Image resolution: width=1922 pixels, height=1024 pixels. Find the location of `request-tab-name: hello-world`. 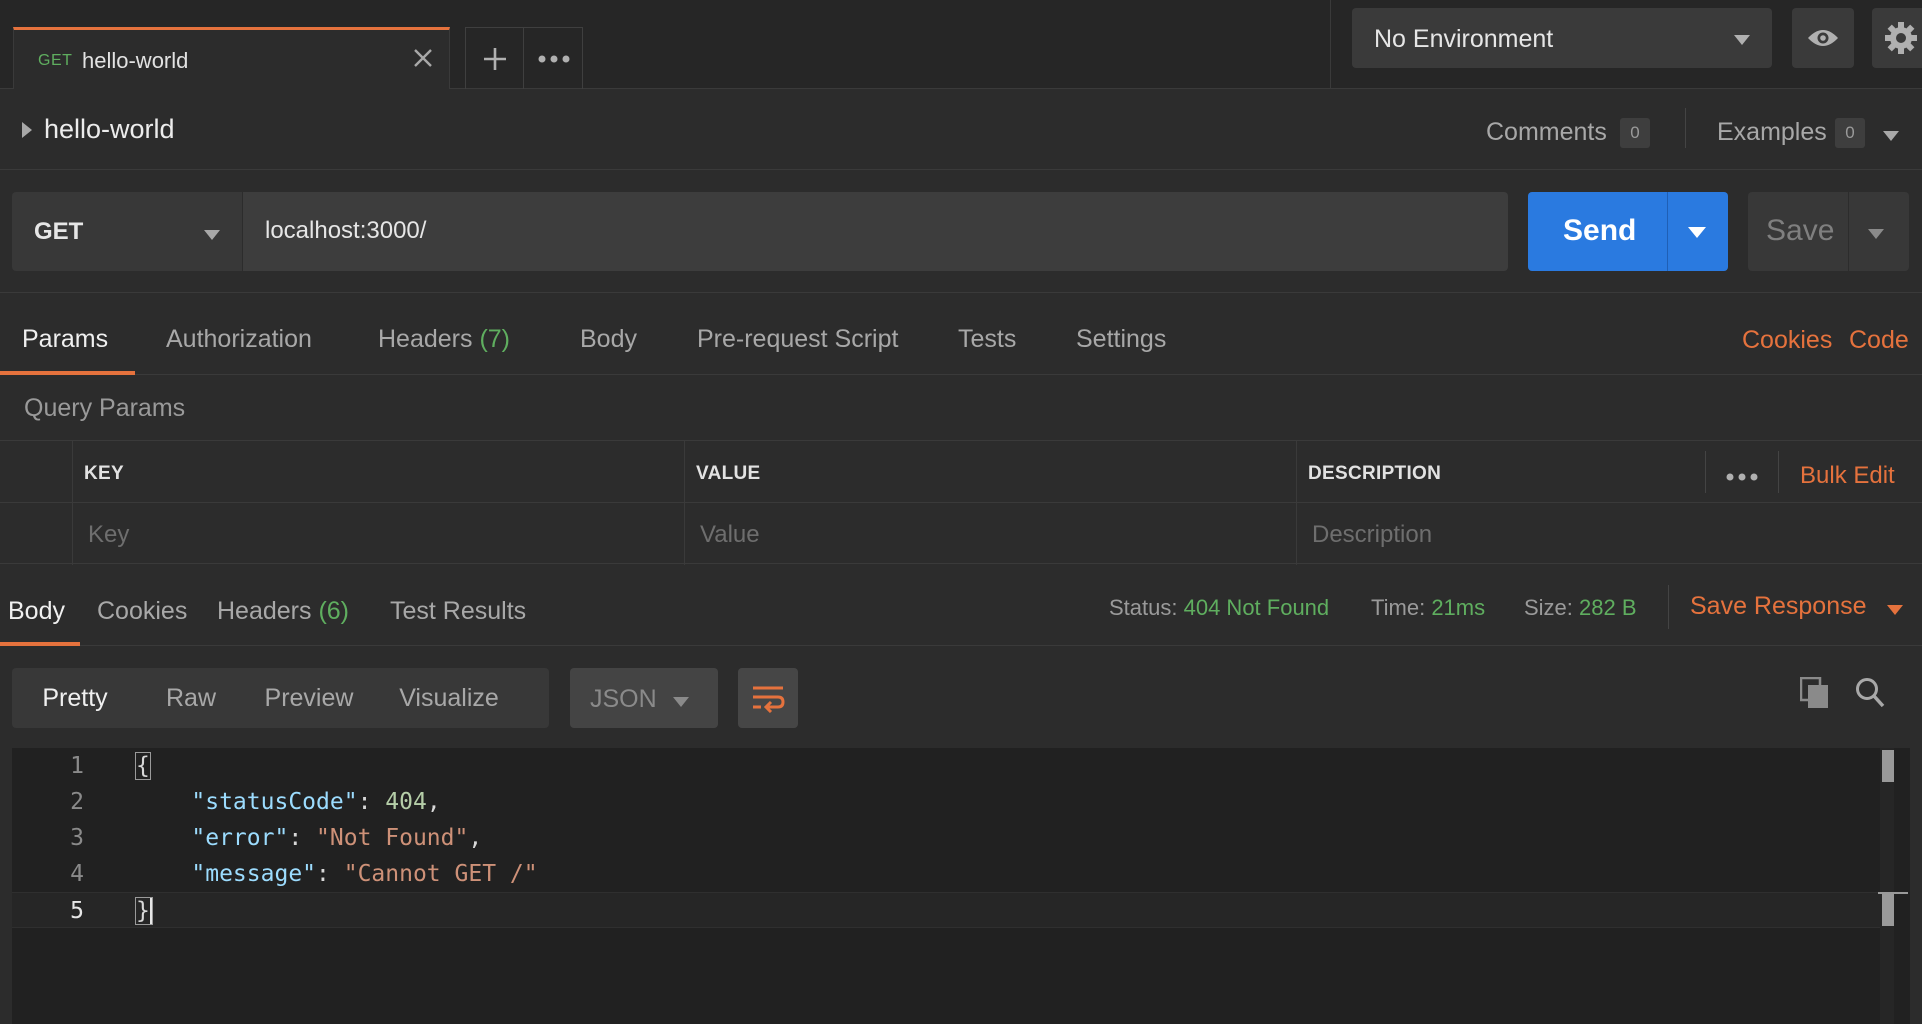

request-tab-name: hello-world is located at coordinates (135, 60).